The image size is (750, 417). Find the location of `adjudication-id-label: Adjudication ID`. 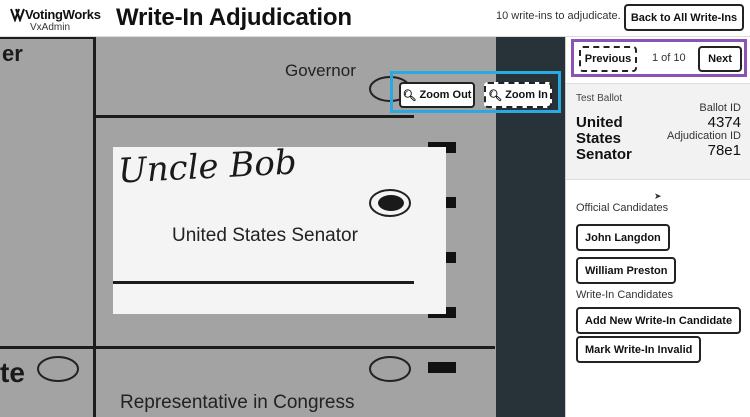

adjudication-id-label: Adjudication ID is located at coordinates (704, 136).